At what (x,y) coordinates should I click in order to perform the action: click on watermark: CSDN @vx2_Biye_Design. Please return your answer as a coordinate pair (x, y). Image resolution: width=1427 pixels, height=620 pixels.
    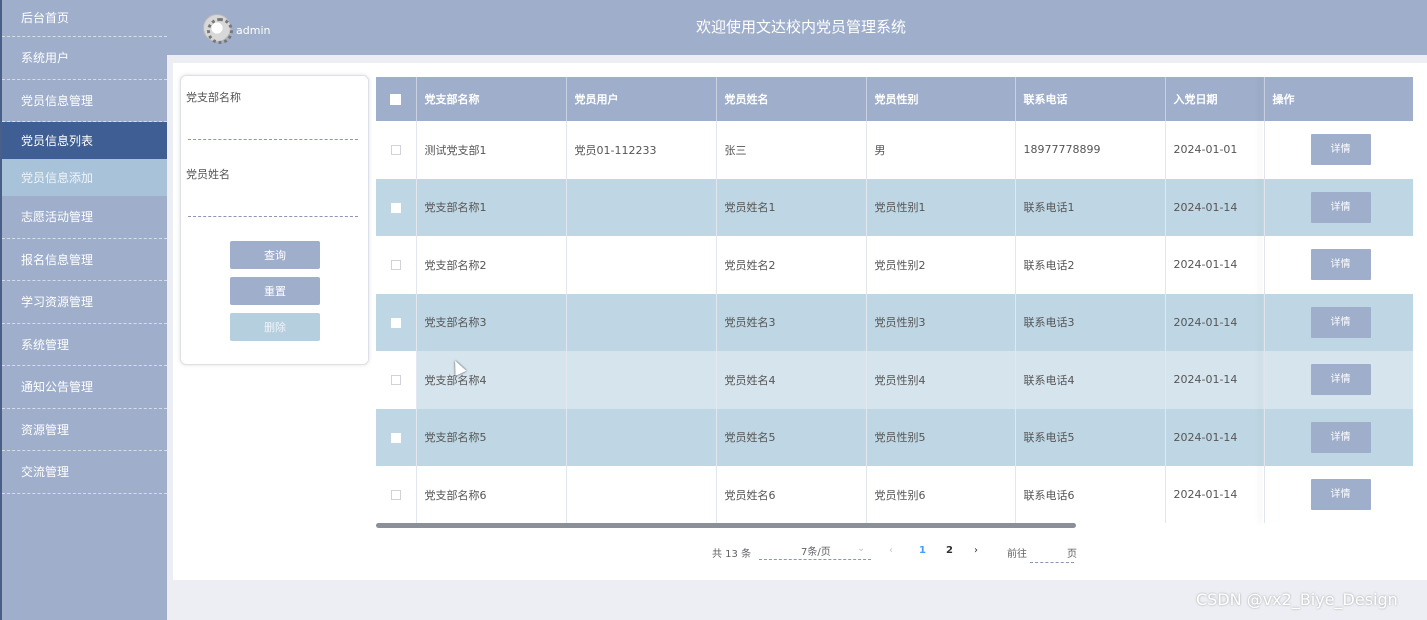
    Looking at the image, I should click on (1297, 599).